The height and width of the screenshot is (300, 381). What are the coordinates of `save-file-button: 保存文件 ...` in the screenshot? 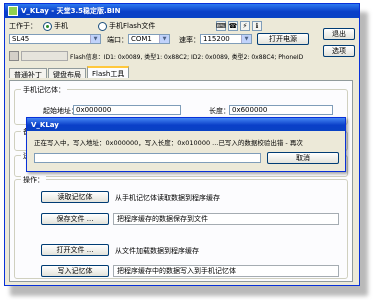 It's located at (75, 219).